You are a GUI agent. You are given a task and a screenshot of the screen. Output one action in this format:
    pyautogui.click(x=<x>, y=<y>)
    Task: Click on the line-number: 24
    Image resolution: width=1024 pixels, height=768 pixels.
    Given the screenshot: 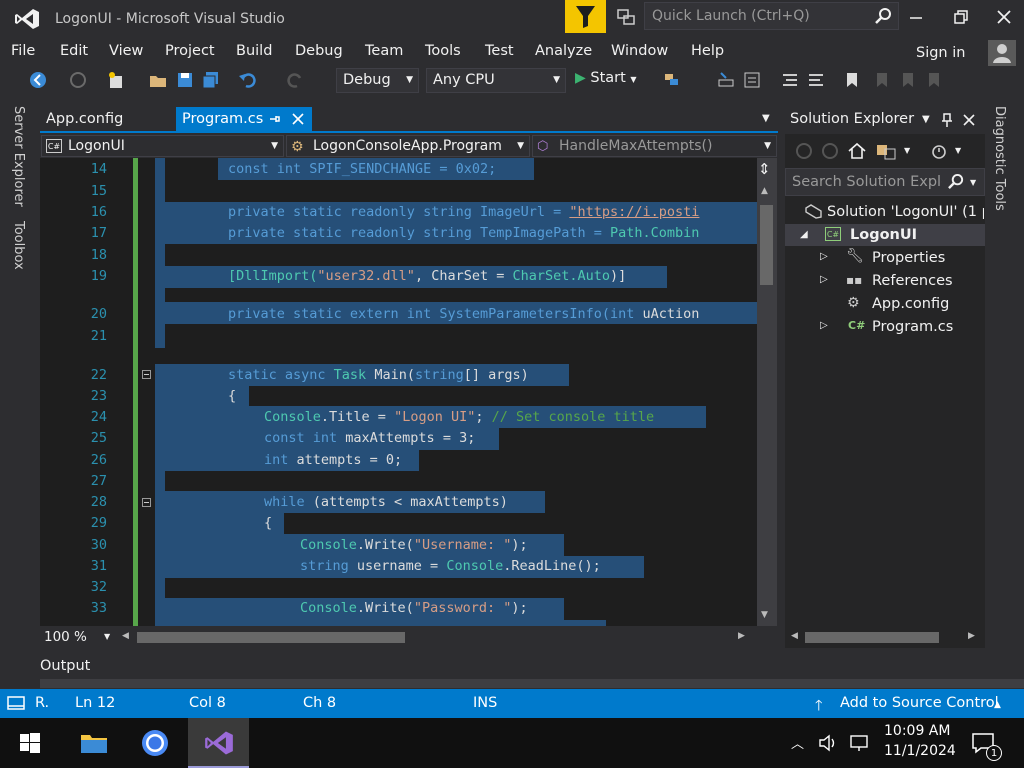 What is the action you would take?
    pyautogui.click(x=98, y=417)
    